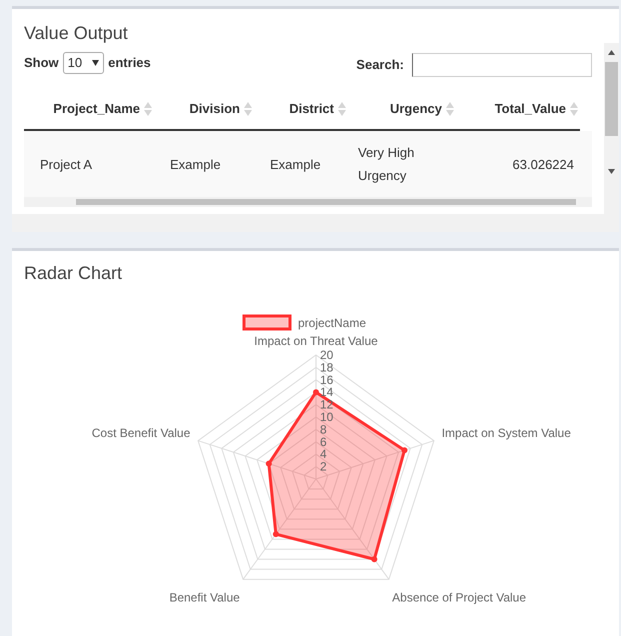 This screenshot has width=621, height=636. Describe the element at coordinates (611, 128) in the screenshot. I see `vertical-scrollbar` at that location.